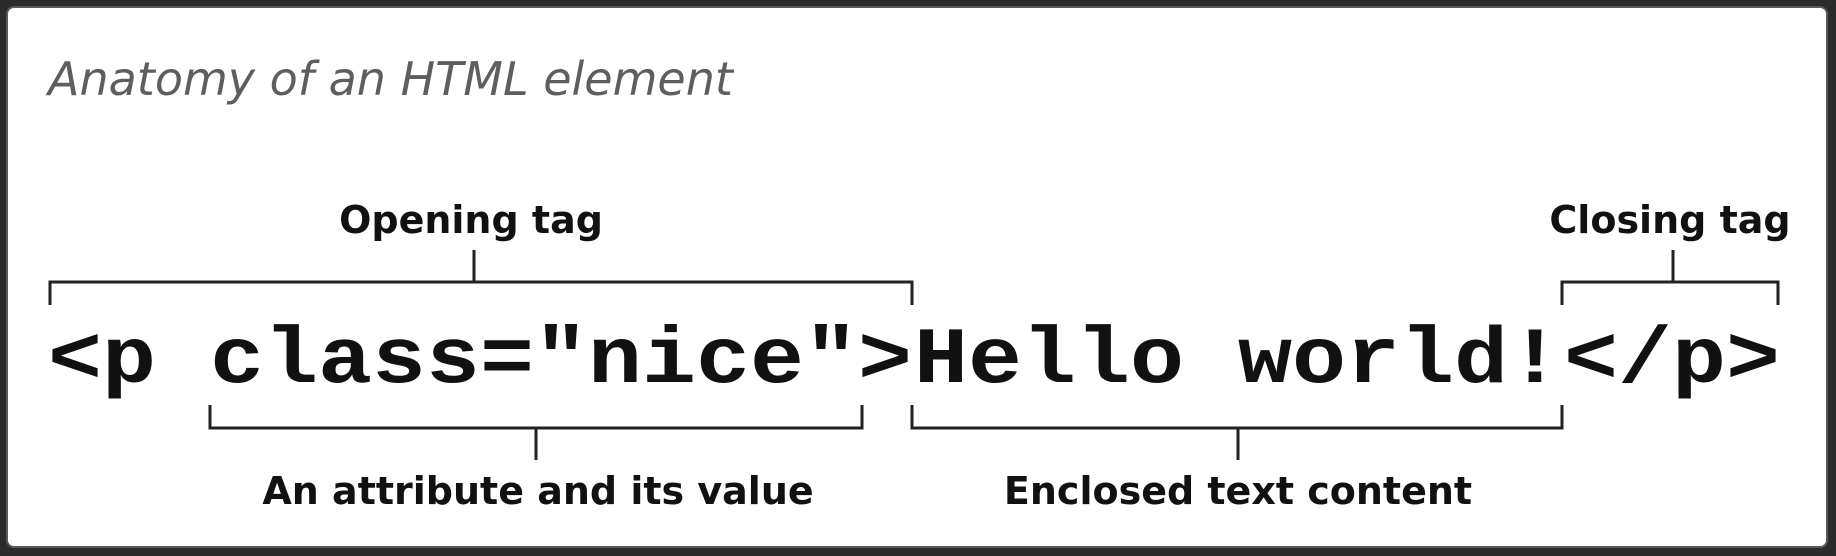  What do you see at coordinates (536, 432) in the screenshot?
I see `attribute-bracket` at bounding box center [536, 432].